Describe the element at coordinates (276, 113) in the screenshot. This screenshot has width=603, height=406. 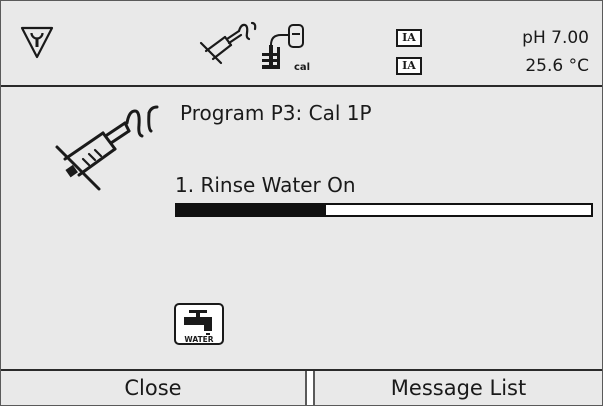
I see `program-title: Program P3: Cal 1P` at that location.